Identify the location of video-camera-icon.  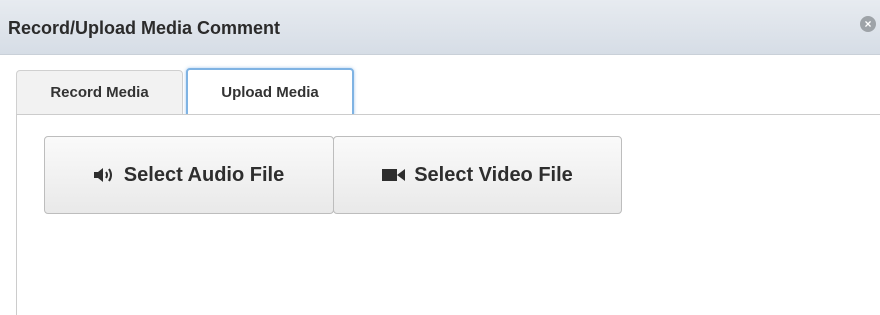
(394, 175).